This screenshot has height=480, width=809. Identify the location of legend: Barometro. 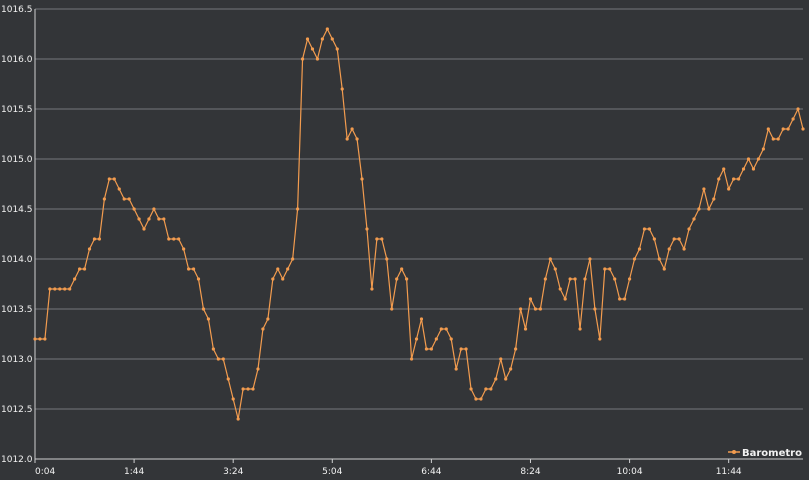
(765, 453).